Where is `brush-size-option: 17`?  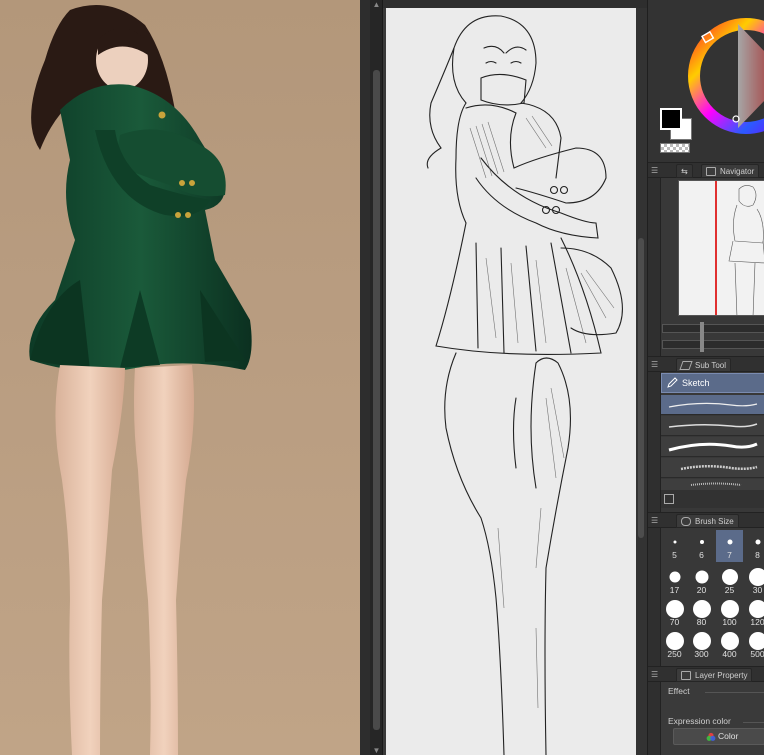 brush-size-option: 17 is located at coordinates (674, 581).